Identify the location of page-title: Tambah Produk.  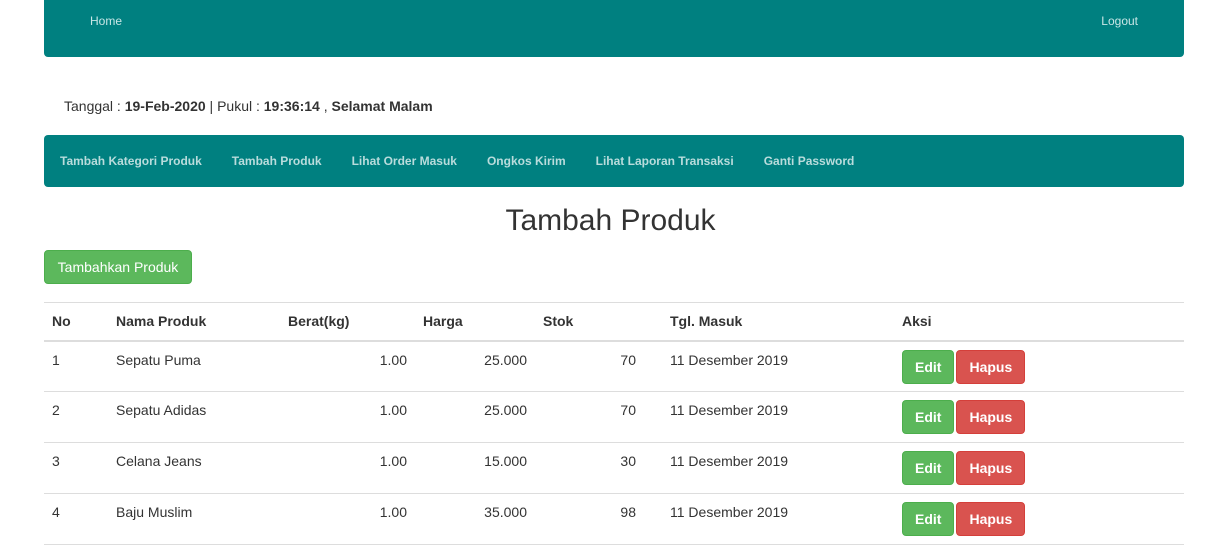
(610, 220).